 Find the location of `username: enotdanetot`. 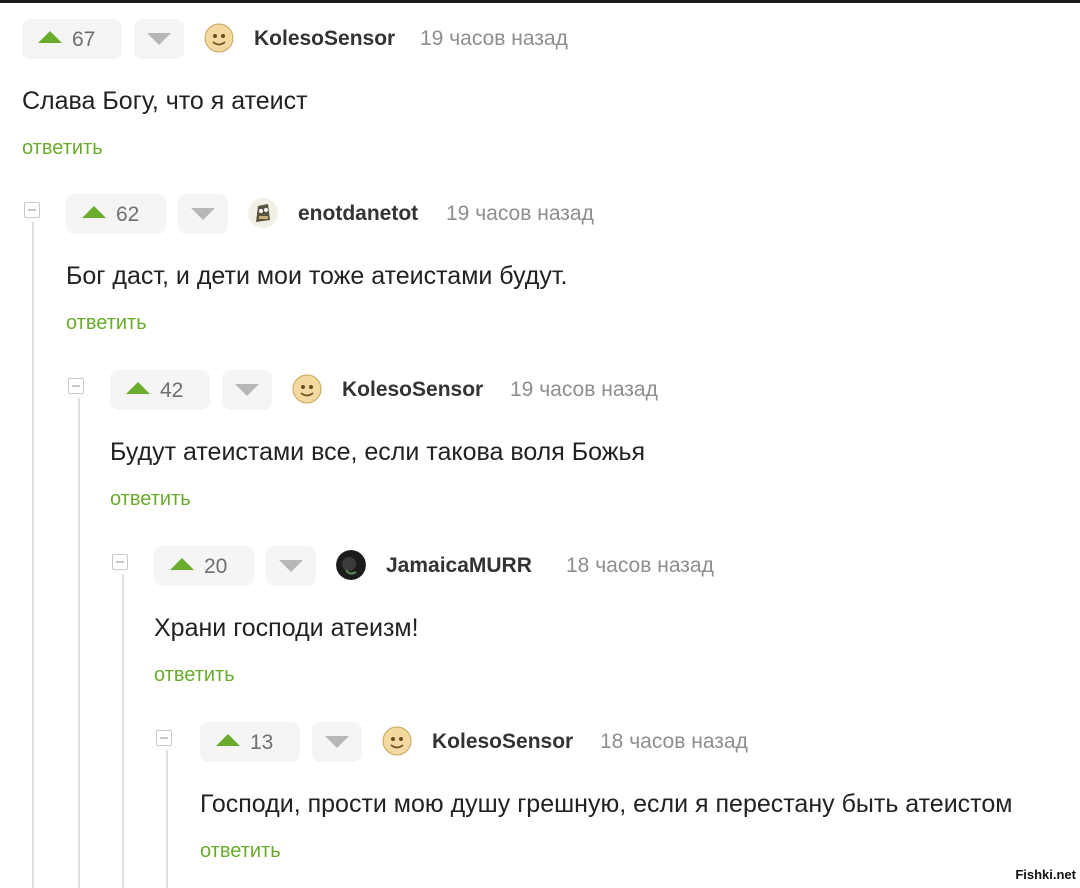

username: enotdanetot is located at coordinates (358, 214).